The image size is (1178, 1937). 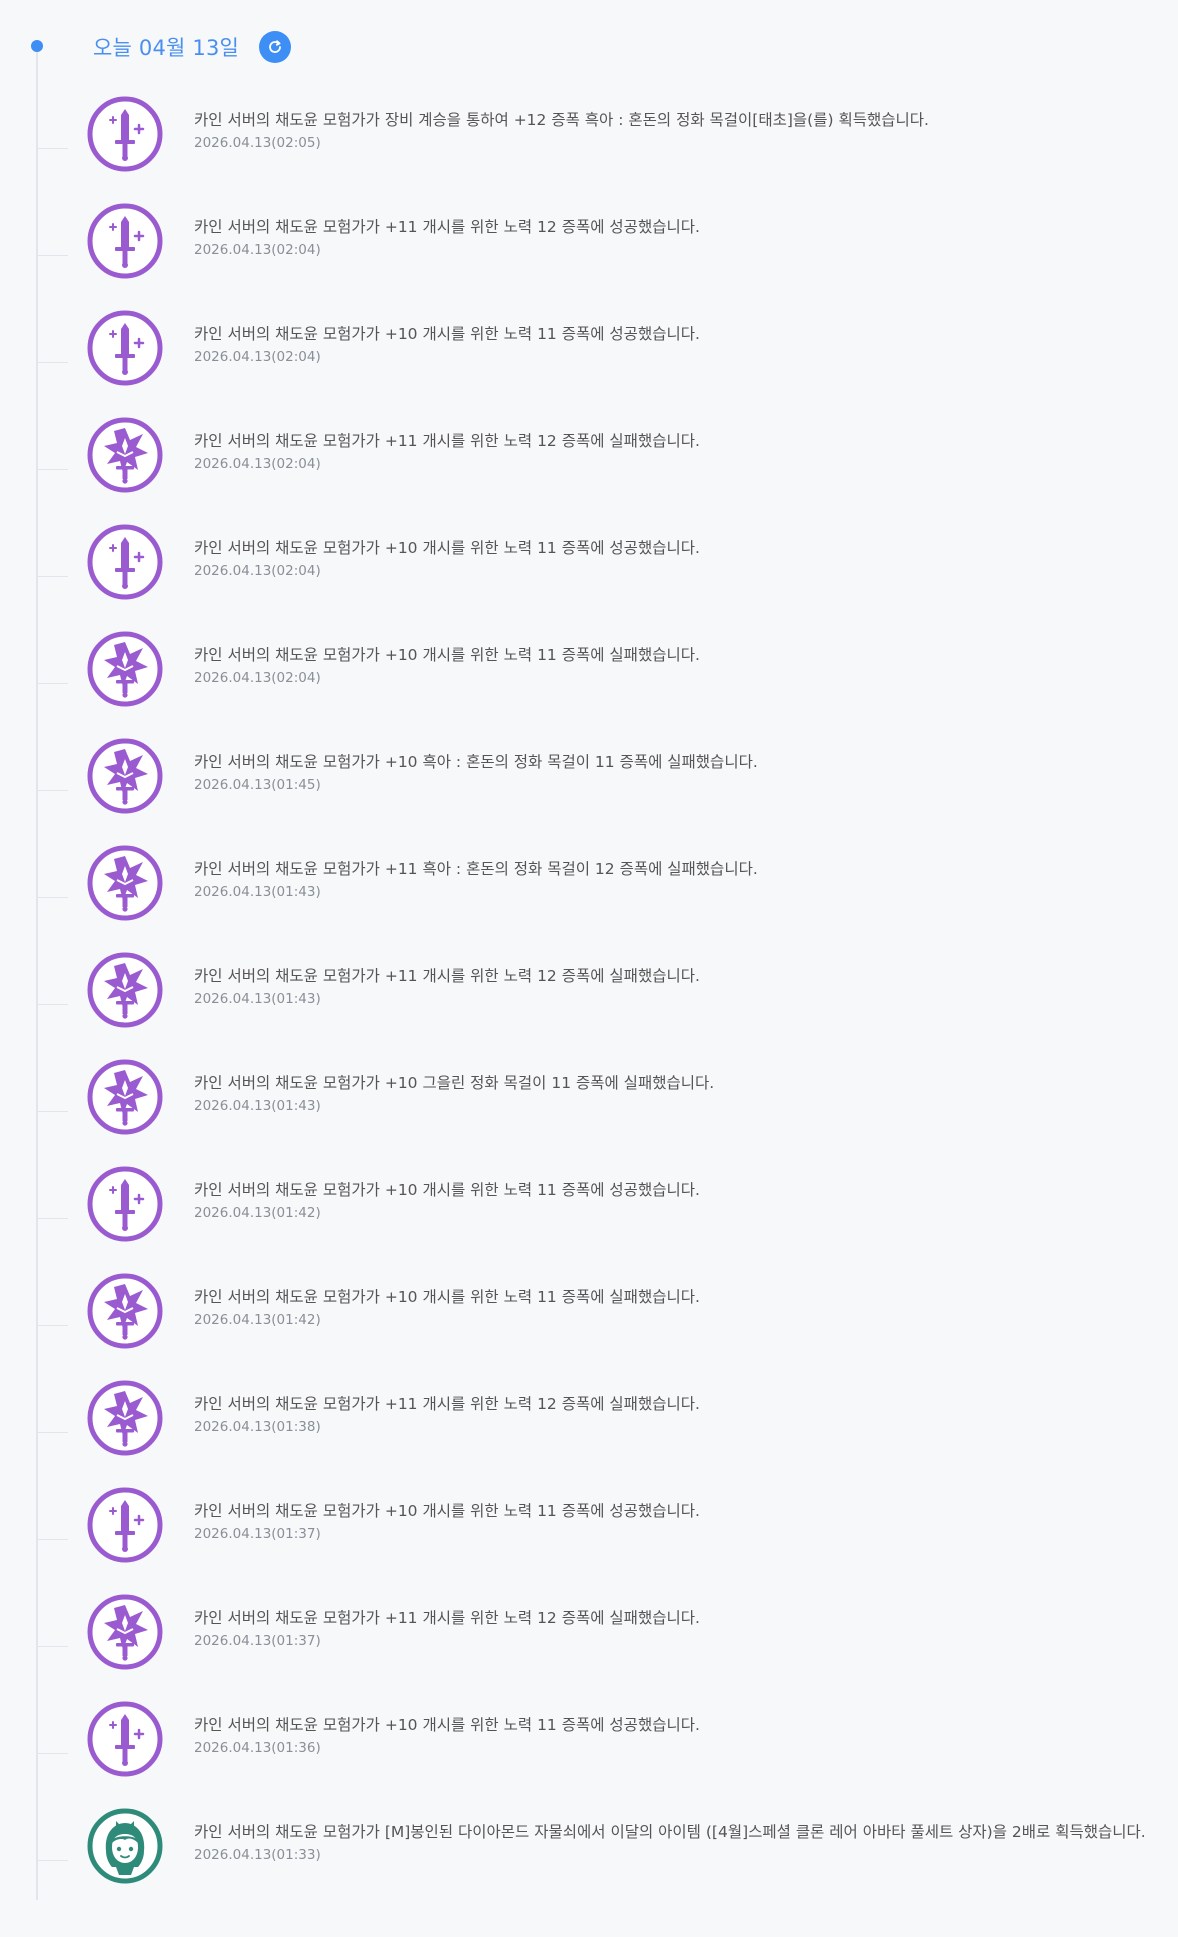 I want to click on date-header: 오늘 04월 13일, so click(x=192, y=47).